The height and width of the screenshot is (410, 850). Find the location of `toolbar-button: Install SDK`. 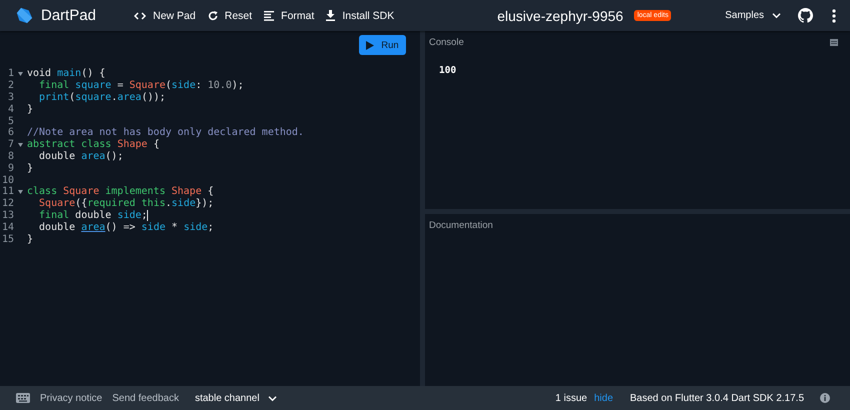

toolbar-button: Install SDK is located at coordinates (360, 16).